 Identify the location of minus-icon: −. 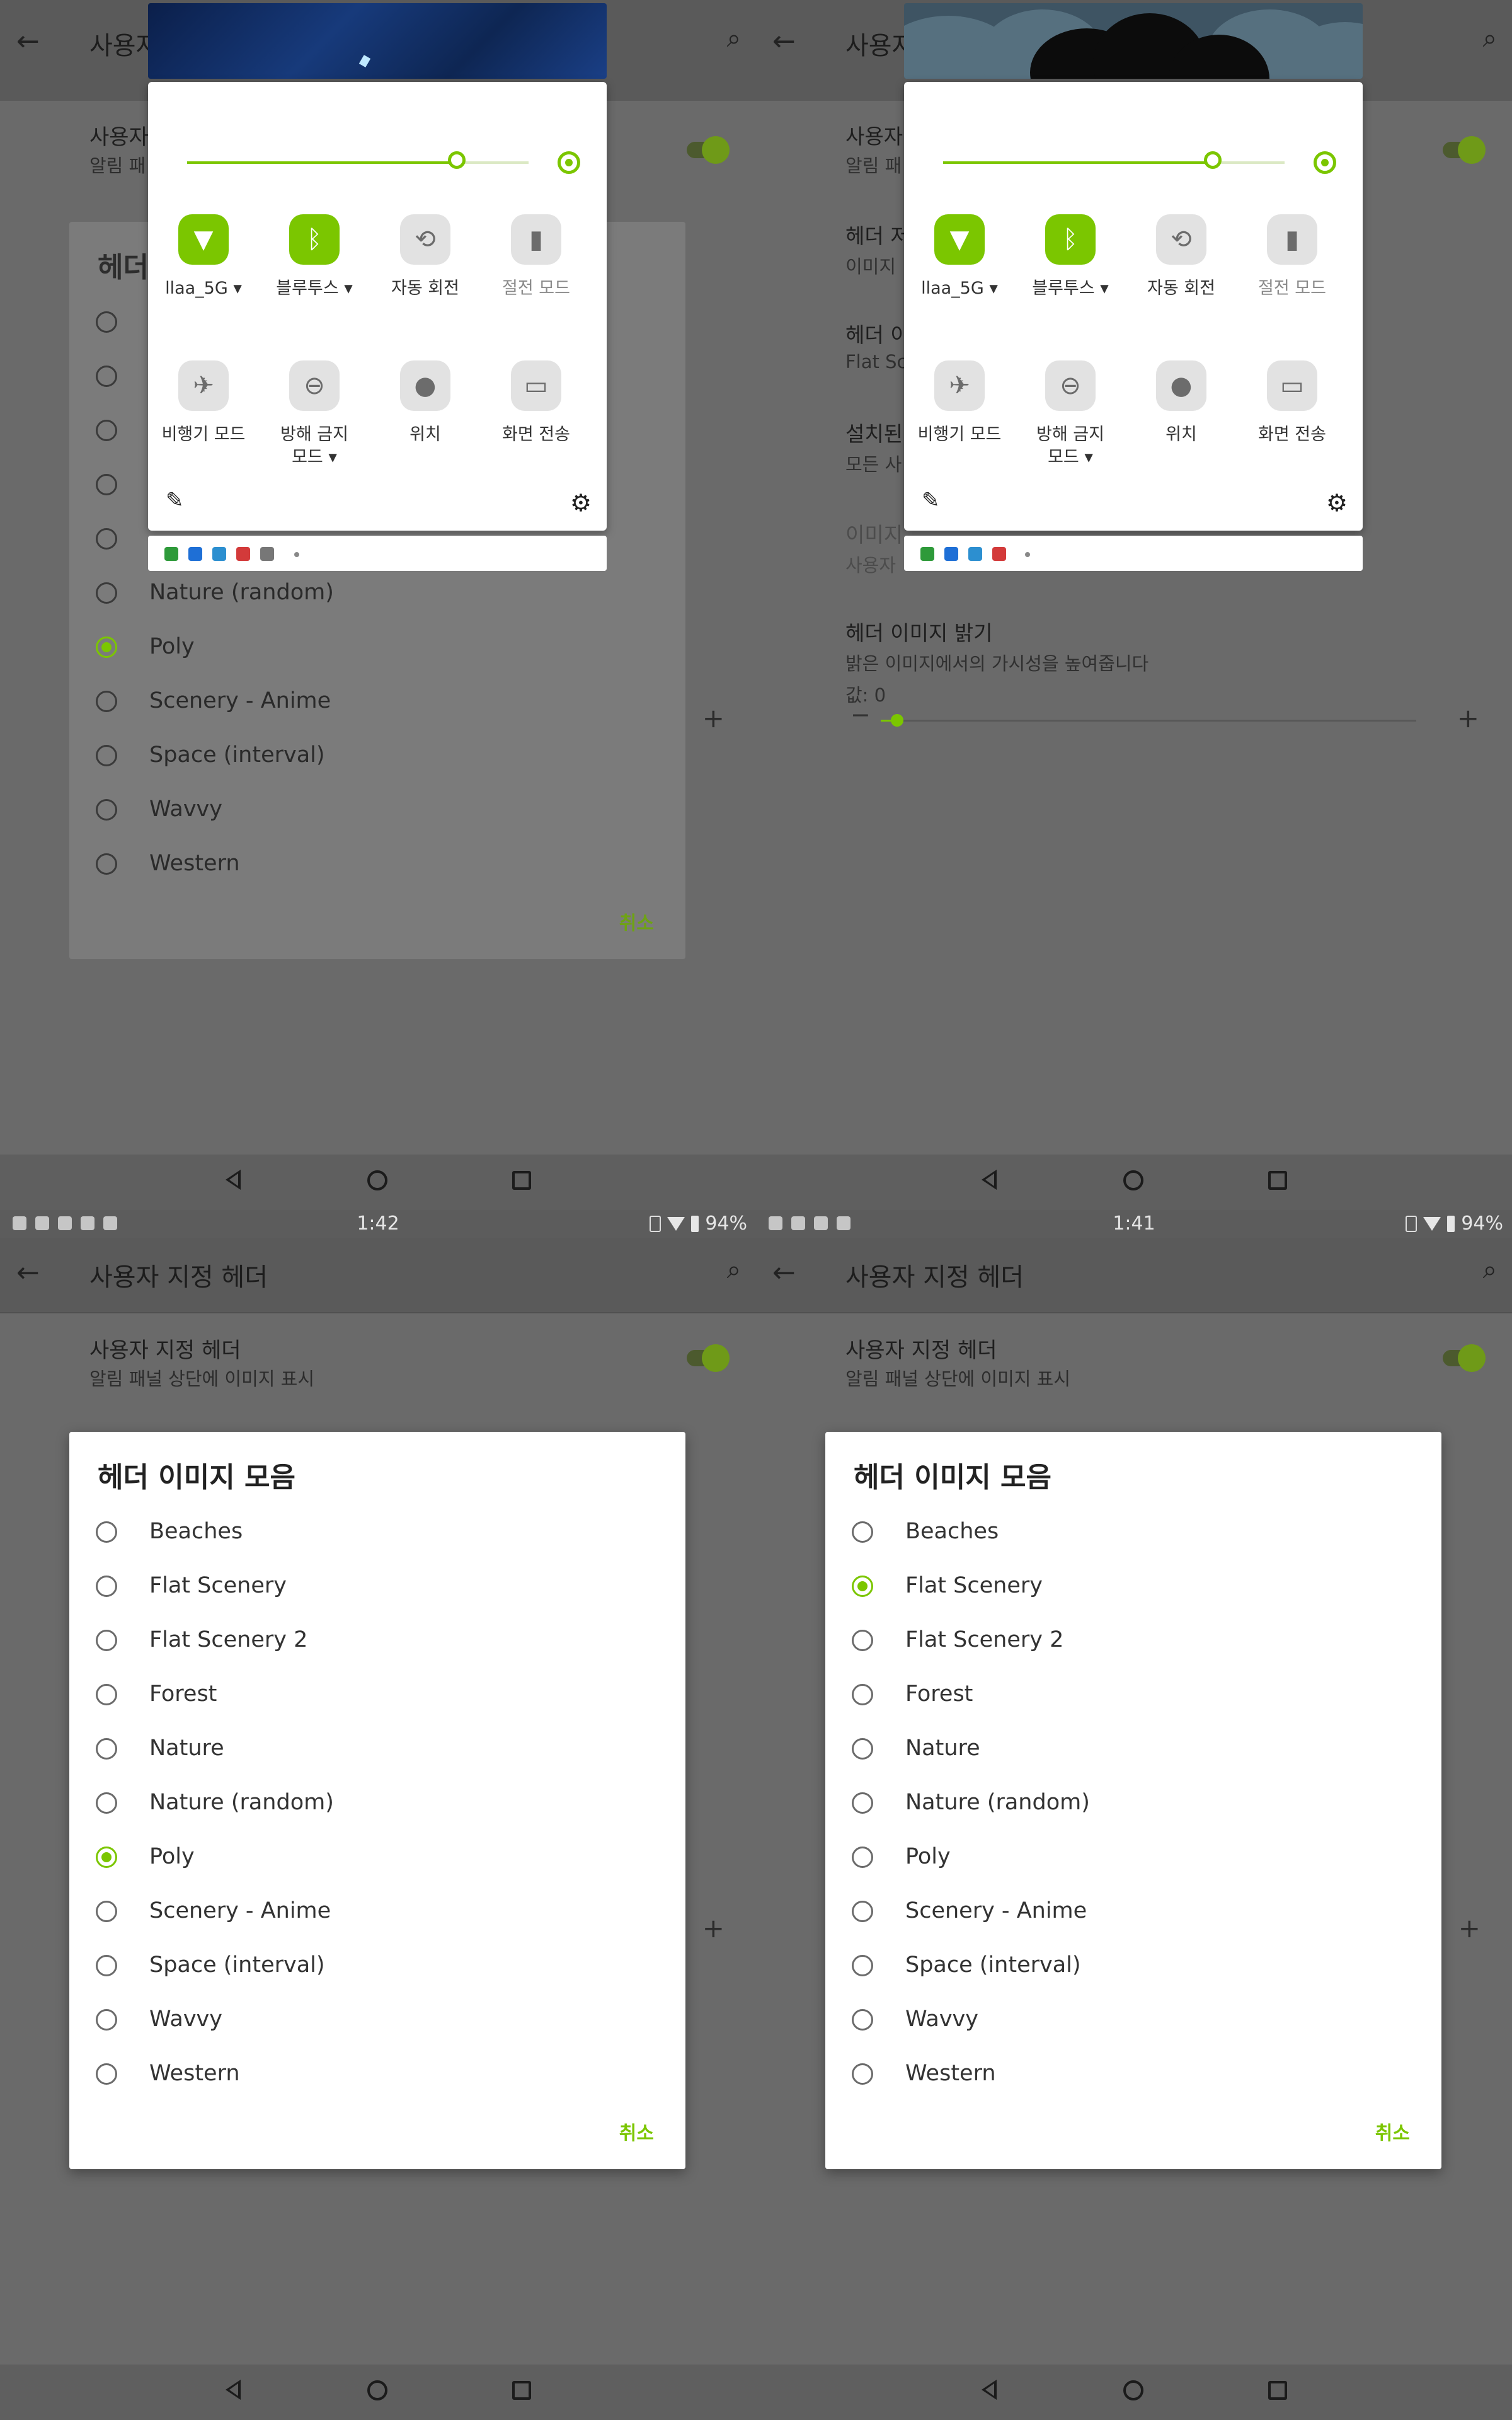
(860, 715).